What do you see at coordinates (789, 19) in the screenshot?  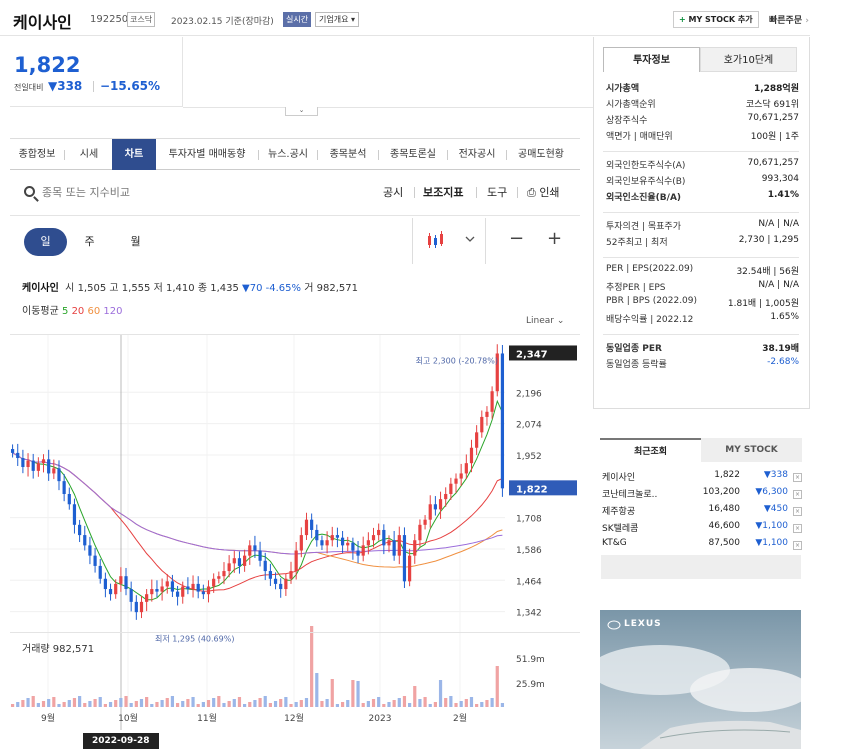 I see `quick-order-button: 빠른주문 ›` at bounding box center [789, 19].